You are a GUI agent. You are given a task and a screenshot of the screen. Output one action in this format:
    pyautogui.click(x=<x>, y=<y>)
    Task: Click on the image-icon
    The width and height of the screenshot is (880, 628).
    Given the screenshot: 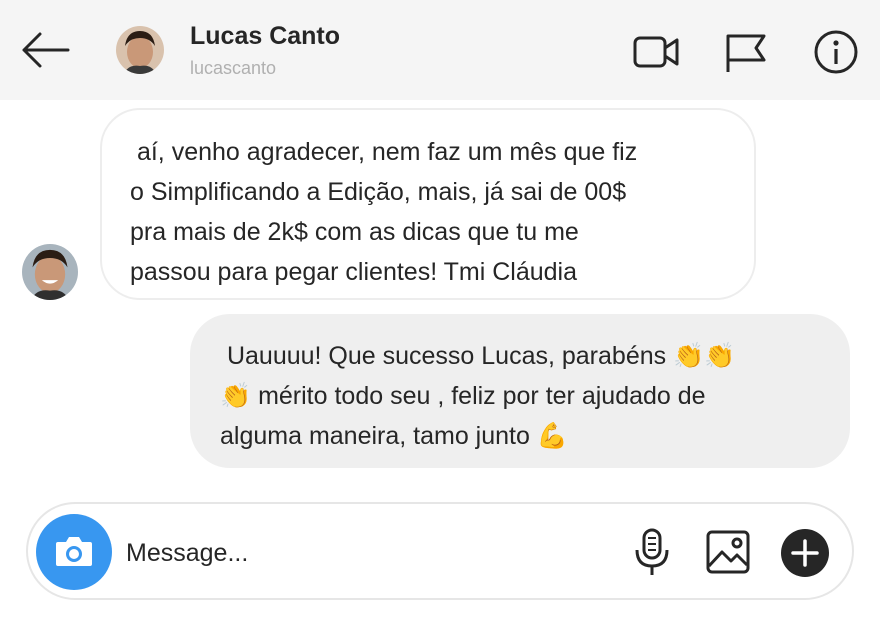 What is the action you would take?
    pyautogui.click(x=728, y=552)
    